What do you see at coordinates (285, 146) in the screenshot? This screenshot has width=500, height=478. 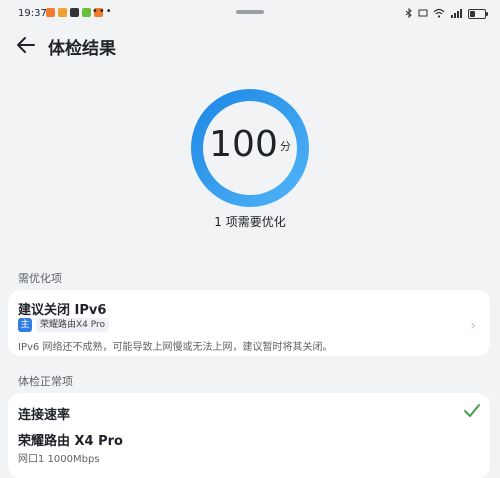 I see `score-unit: 分` at bounding box center [285, 146].